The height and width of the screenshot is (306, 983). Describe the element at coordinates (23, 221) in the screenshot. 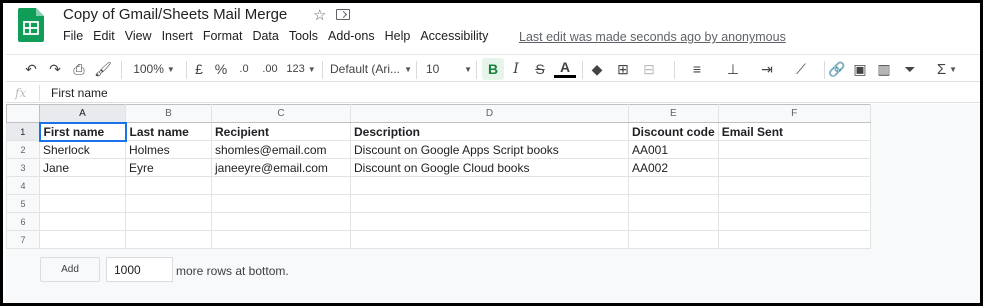

I see `row-header: 6` at that location.